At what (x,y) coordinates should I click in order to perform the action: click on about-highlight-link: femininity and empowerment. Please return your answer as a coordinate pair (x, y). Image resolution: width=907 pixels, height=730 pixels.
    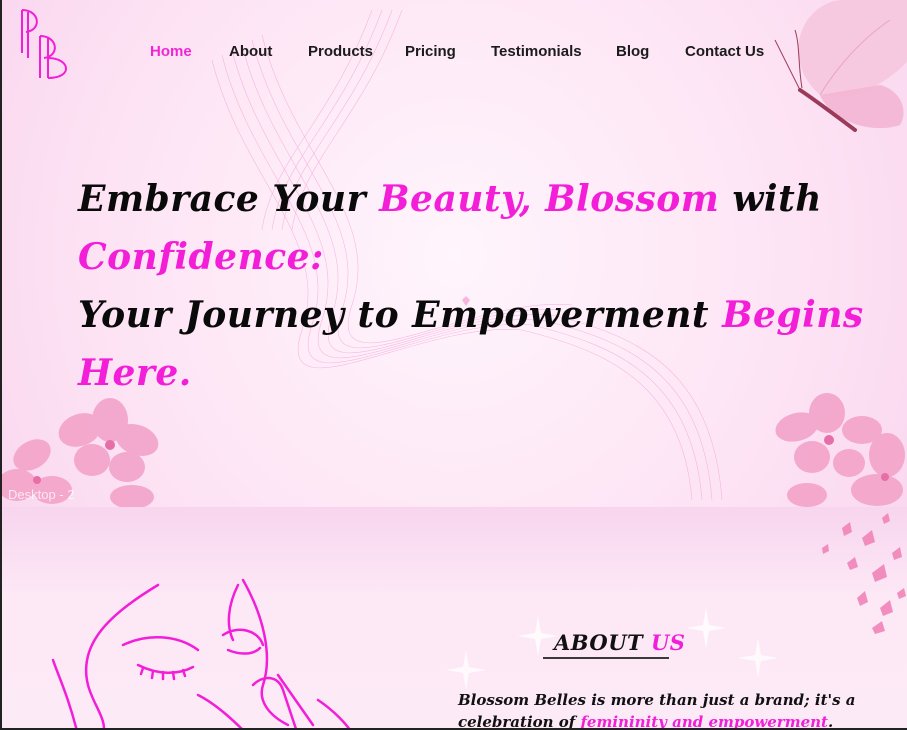
    Looking at the image, I should click on (704, 720).